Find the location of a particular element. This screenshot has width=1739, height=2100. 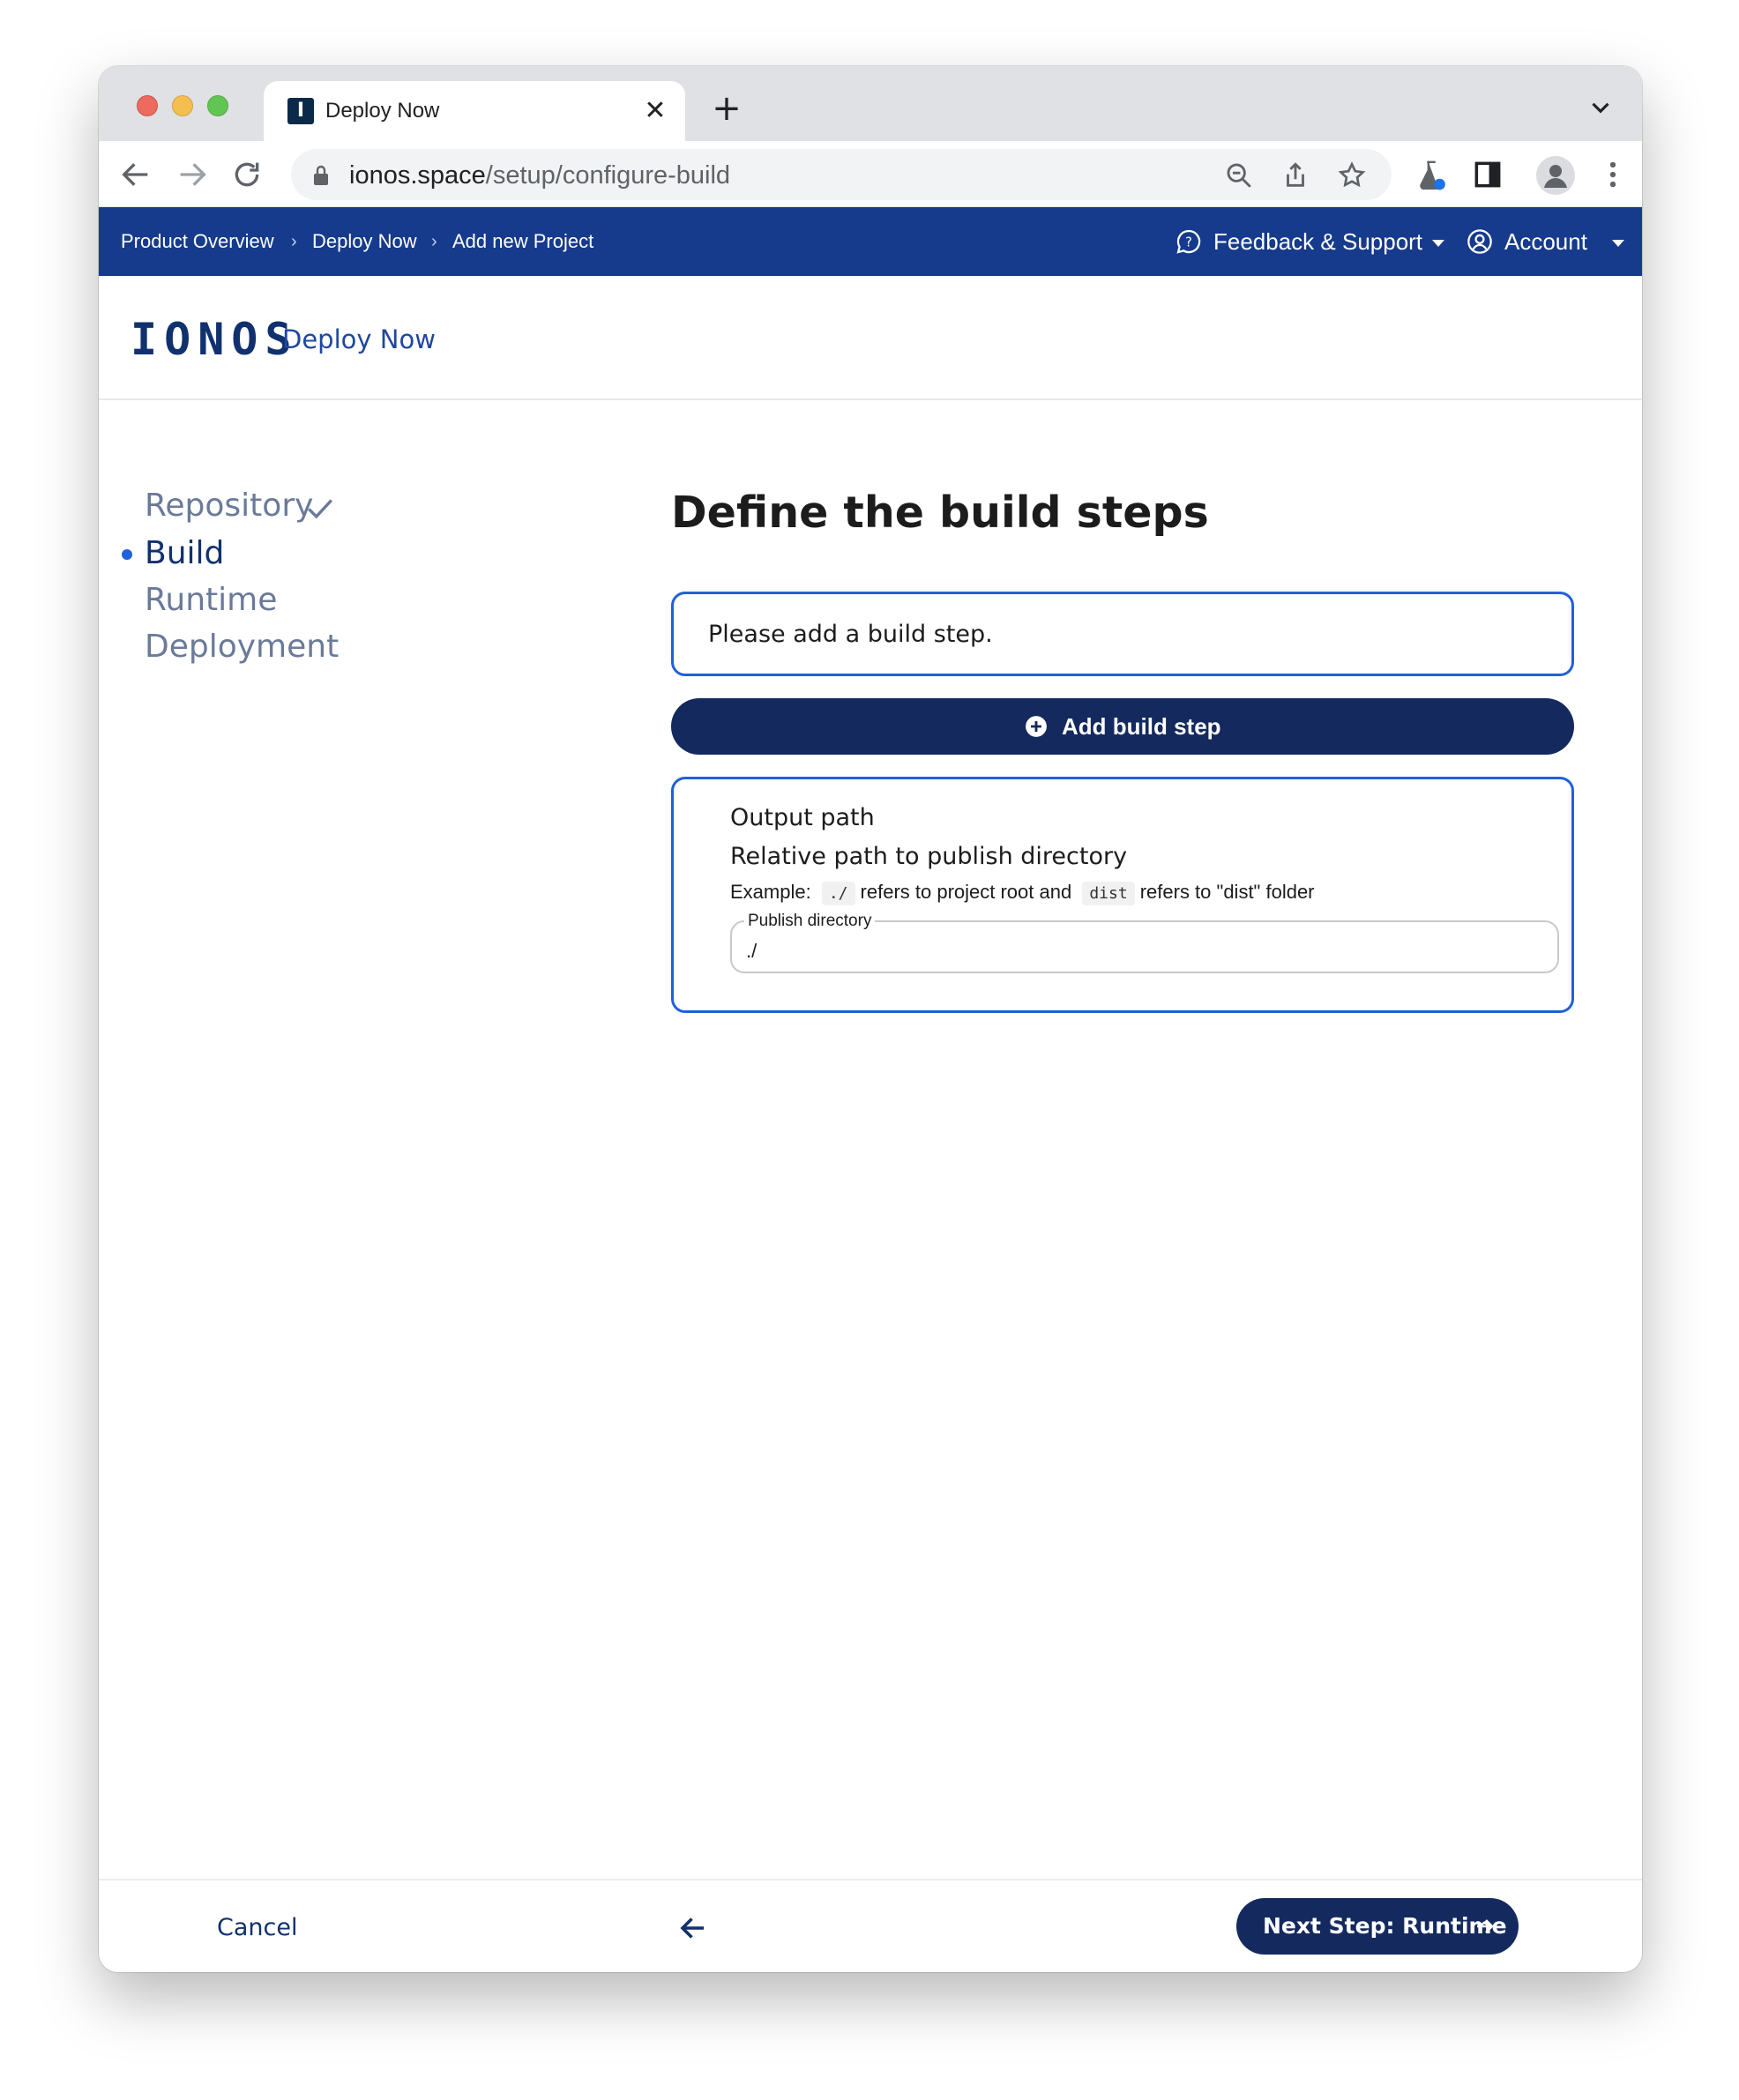

url-text: ionos.space/setup/configure-build is located at coordinates (539, 175).